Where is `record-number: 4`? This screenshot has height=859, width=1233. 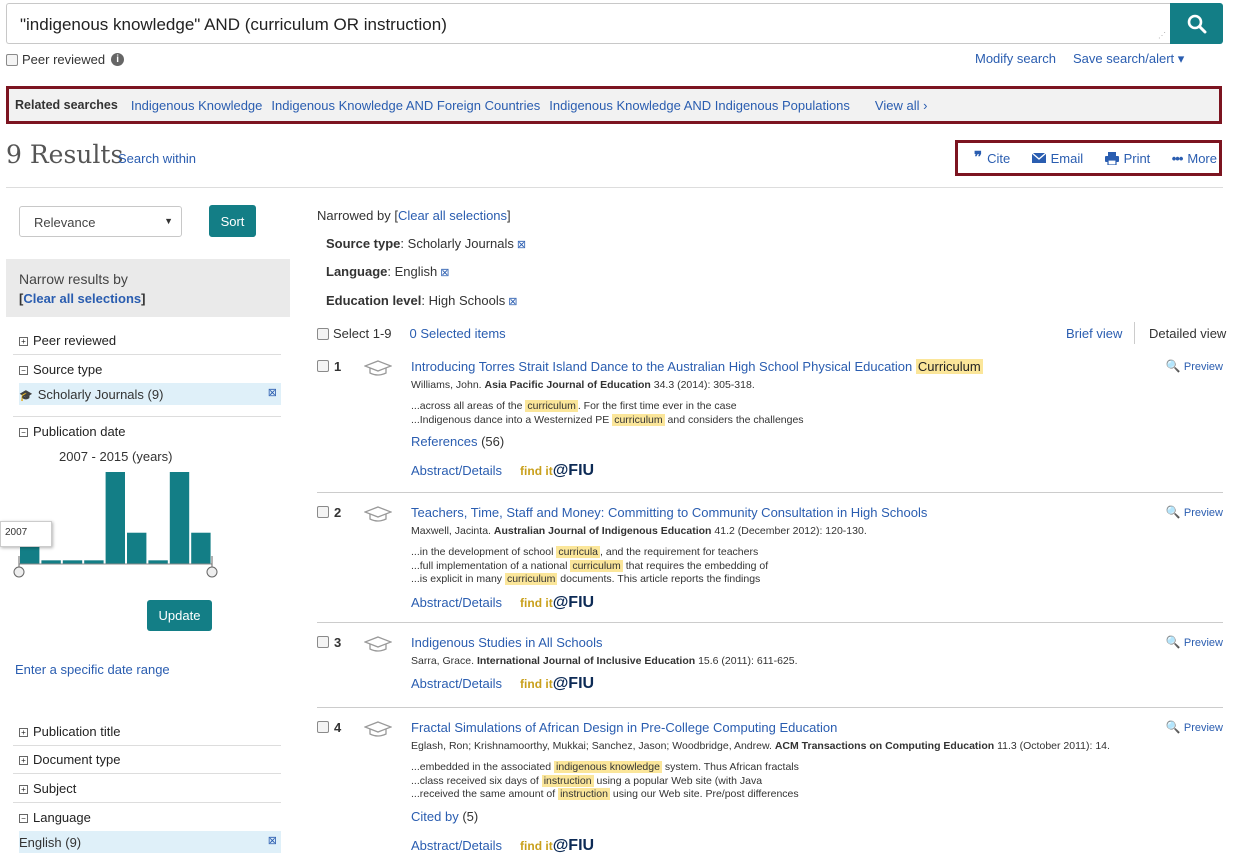 record-number: 4 is located at coordinates (338, 727).